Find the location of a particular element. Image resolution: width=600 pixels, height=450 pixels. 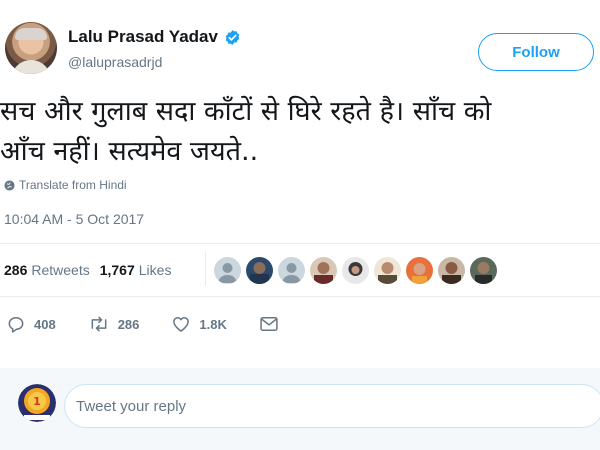

verified-badge-icon is located at coordinates (232, 37).